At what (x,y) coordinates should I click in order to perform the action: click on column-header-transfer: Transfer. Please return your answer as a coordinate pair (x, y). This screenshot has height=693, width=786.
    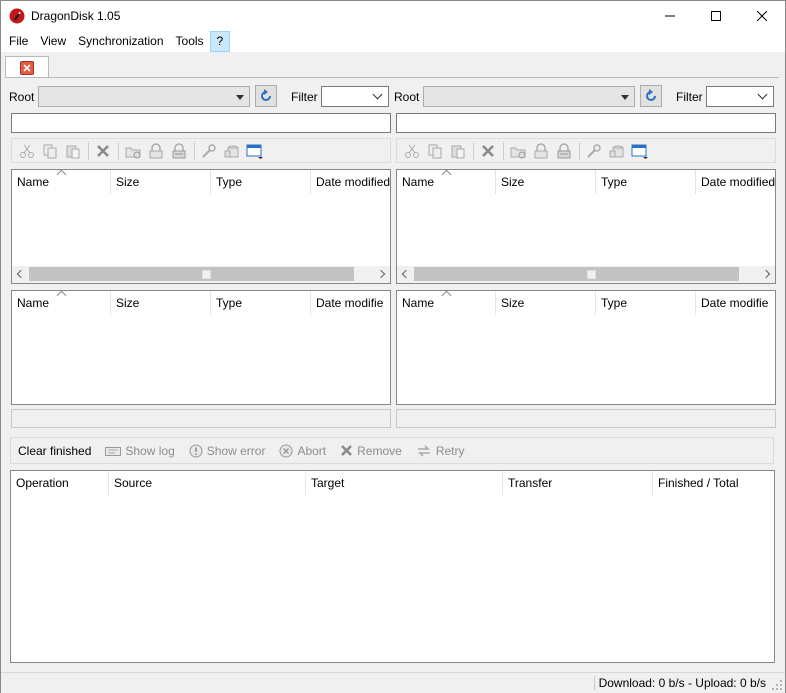
    Looking at the image, I should click on (578, 483).